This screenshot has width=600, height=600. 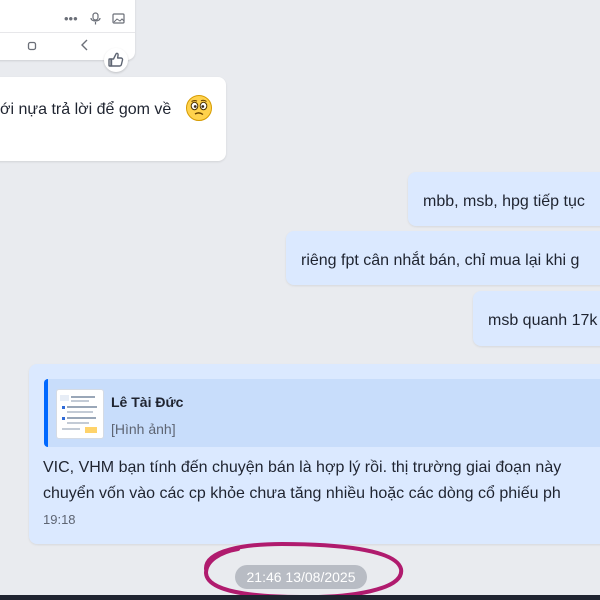 I want to click on date-separator: 21:46 13/08/2025, so click(x=301, y=577).